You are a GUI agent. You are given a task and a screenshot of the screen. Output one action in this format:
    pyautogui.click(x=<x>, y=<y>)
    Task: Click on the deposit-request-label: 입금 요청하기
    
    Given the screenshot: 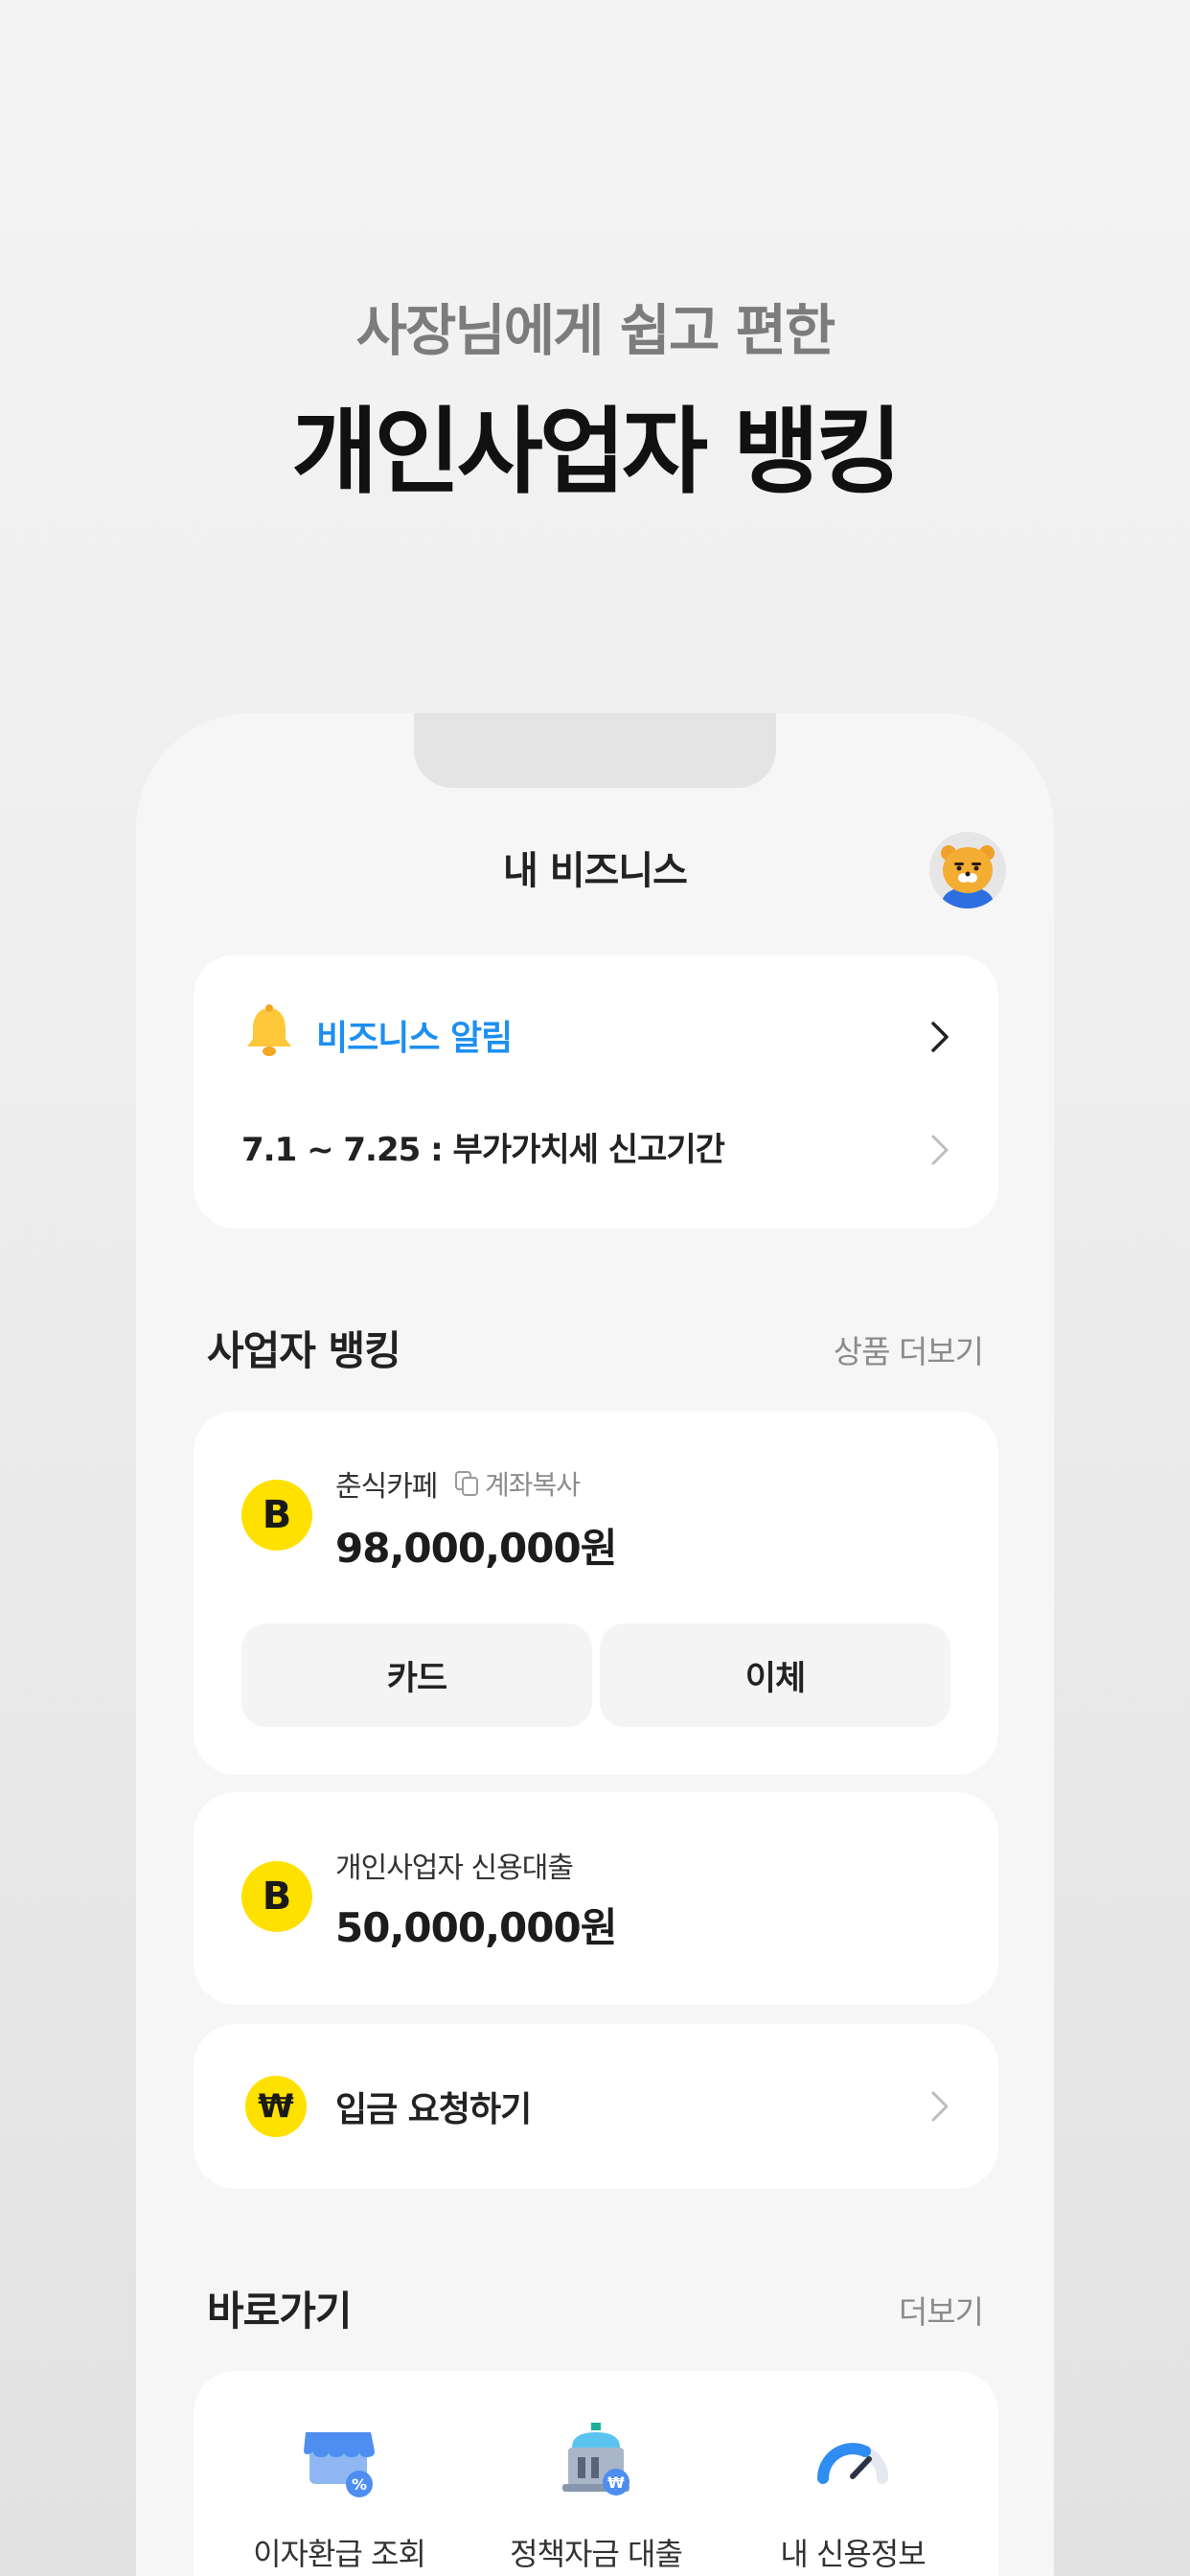 What is the action you would take?
    pyautogui.click(x=434, y=2110)
    